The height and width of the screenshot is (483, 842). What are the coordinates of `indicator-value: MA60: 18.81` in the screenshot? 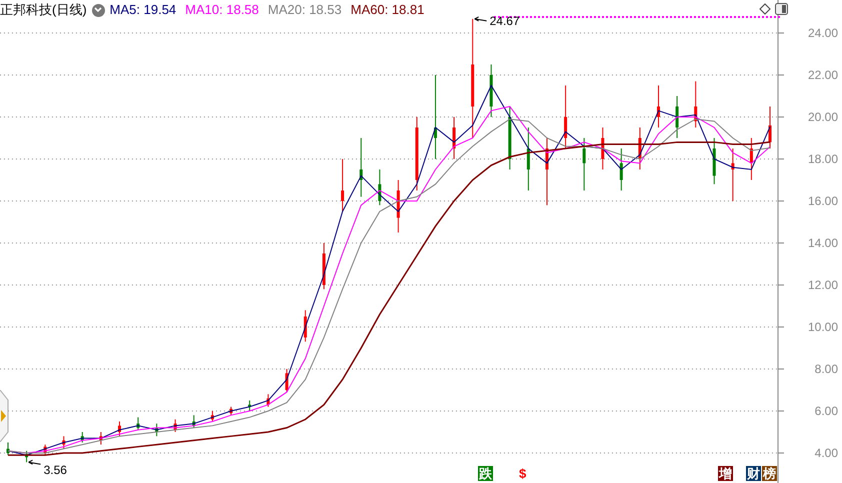 It's located at (387, 10).